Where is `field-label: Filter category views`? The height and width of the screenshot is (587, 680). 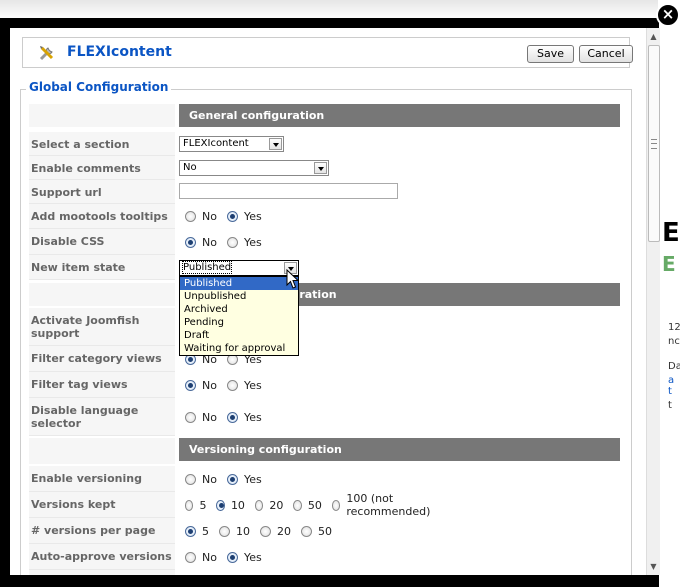 field-label: Filter category views is located at coordinates (102, 359).